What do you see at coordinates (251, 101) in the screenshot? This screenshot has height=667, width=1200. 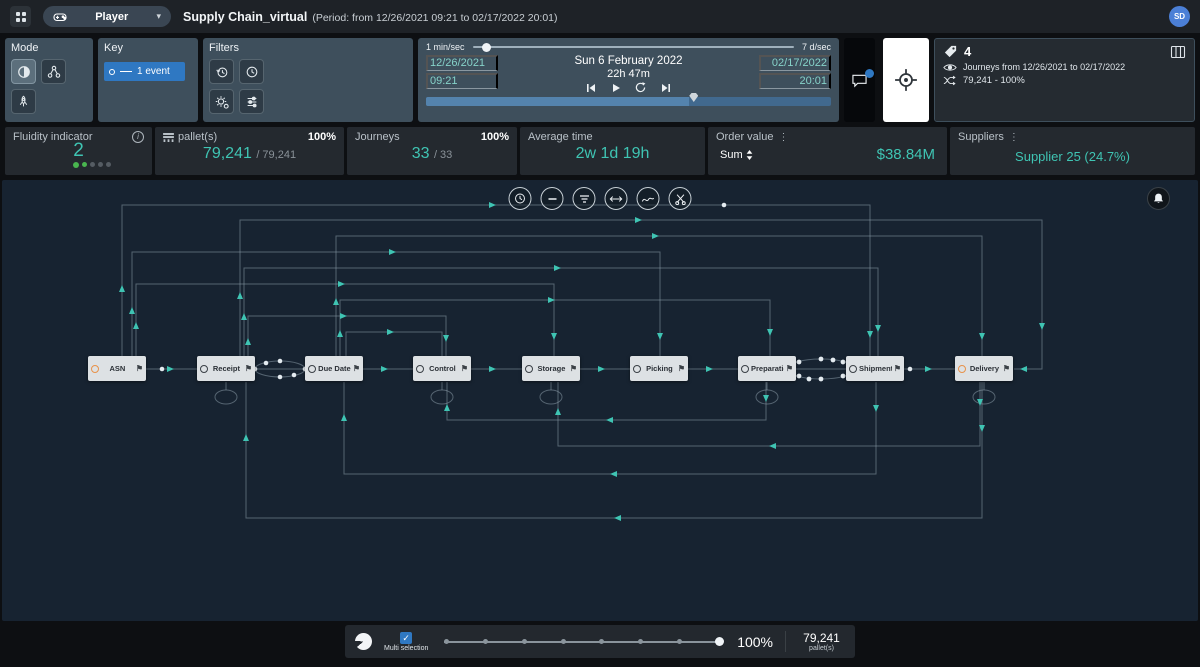 I see `filter-sliders-button` at bounding box center [251, 101].